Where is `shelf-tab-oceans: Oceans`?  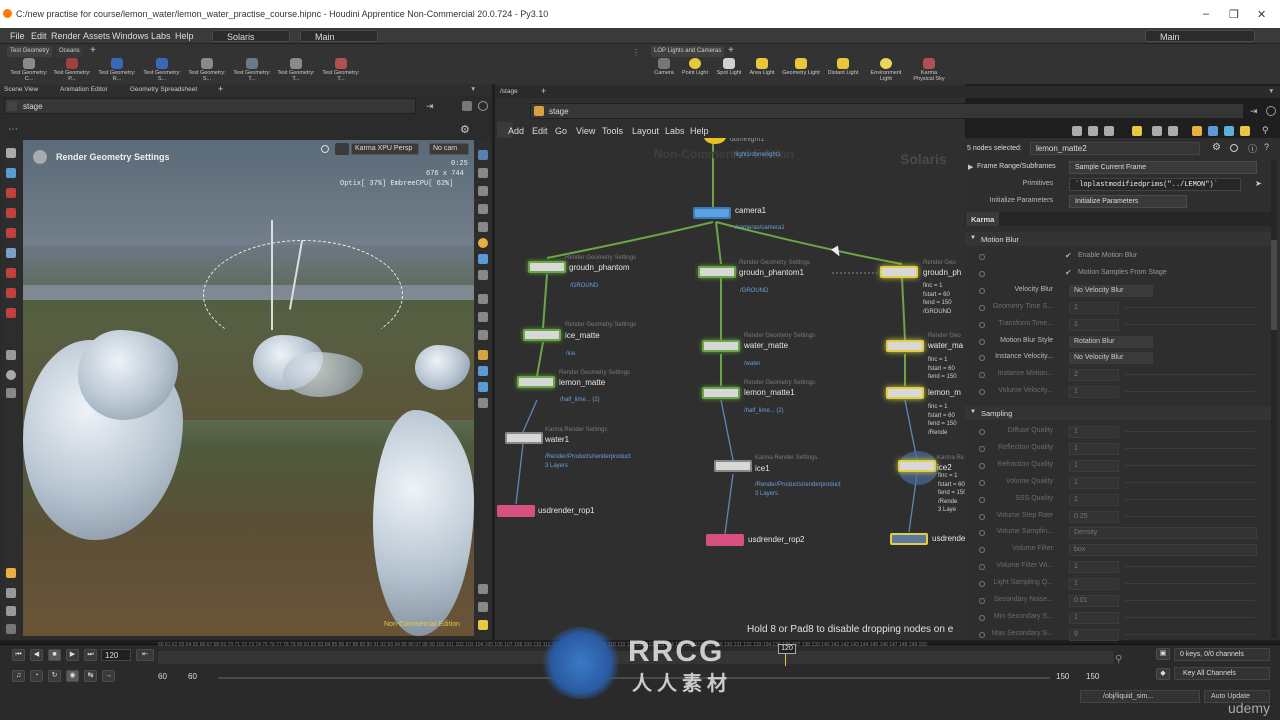 shelf-tab-oceans: Oceans is located at coordinates (69, 51).